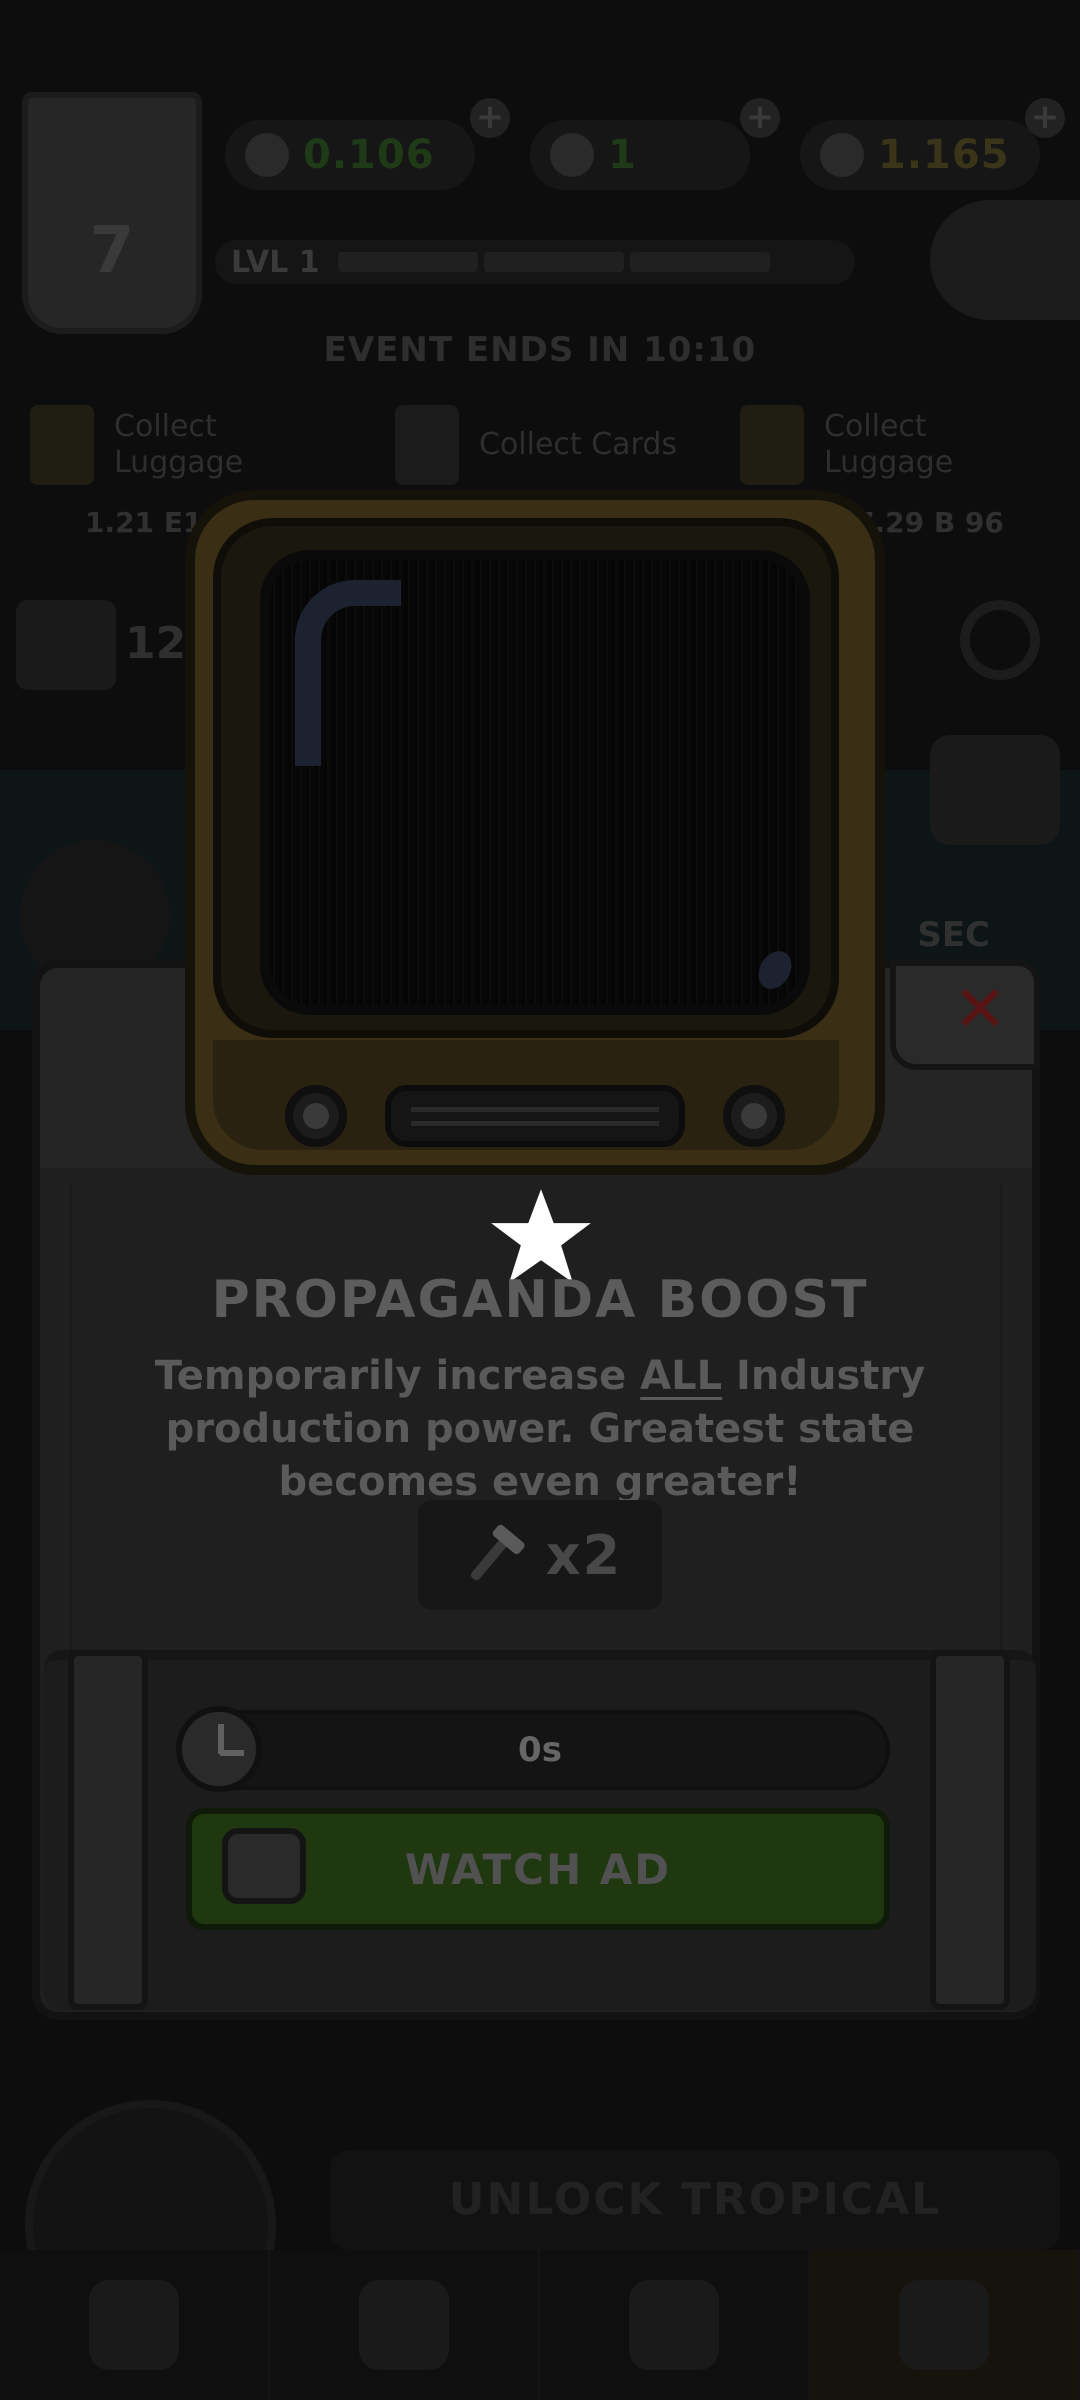 The image size is (1080, 2400). What do you see at coordinates (622, 155) in the screenshot?
I see `gems-value: 1` at bounding box center [622, 155].